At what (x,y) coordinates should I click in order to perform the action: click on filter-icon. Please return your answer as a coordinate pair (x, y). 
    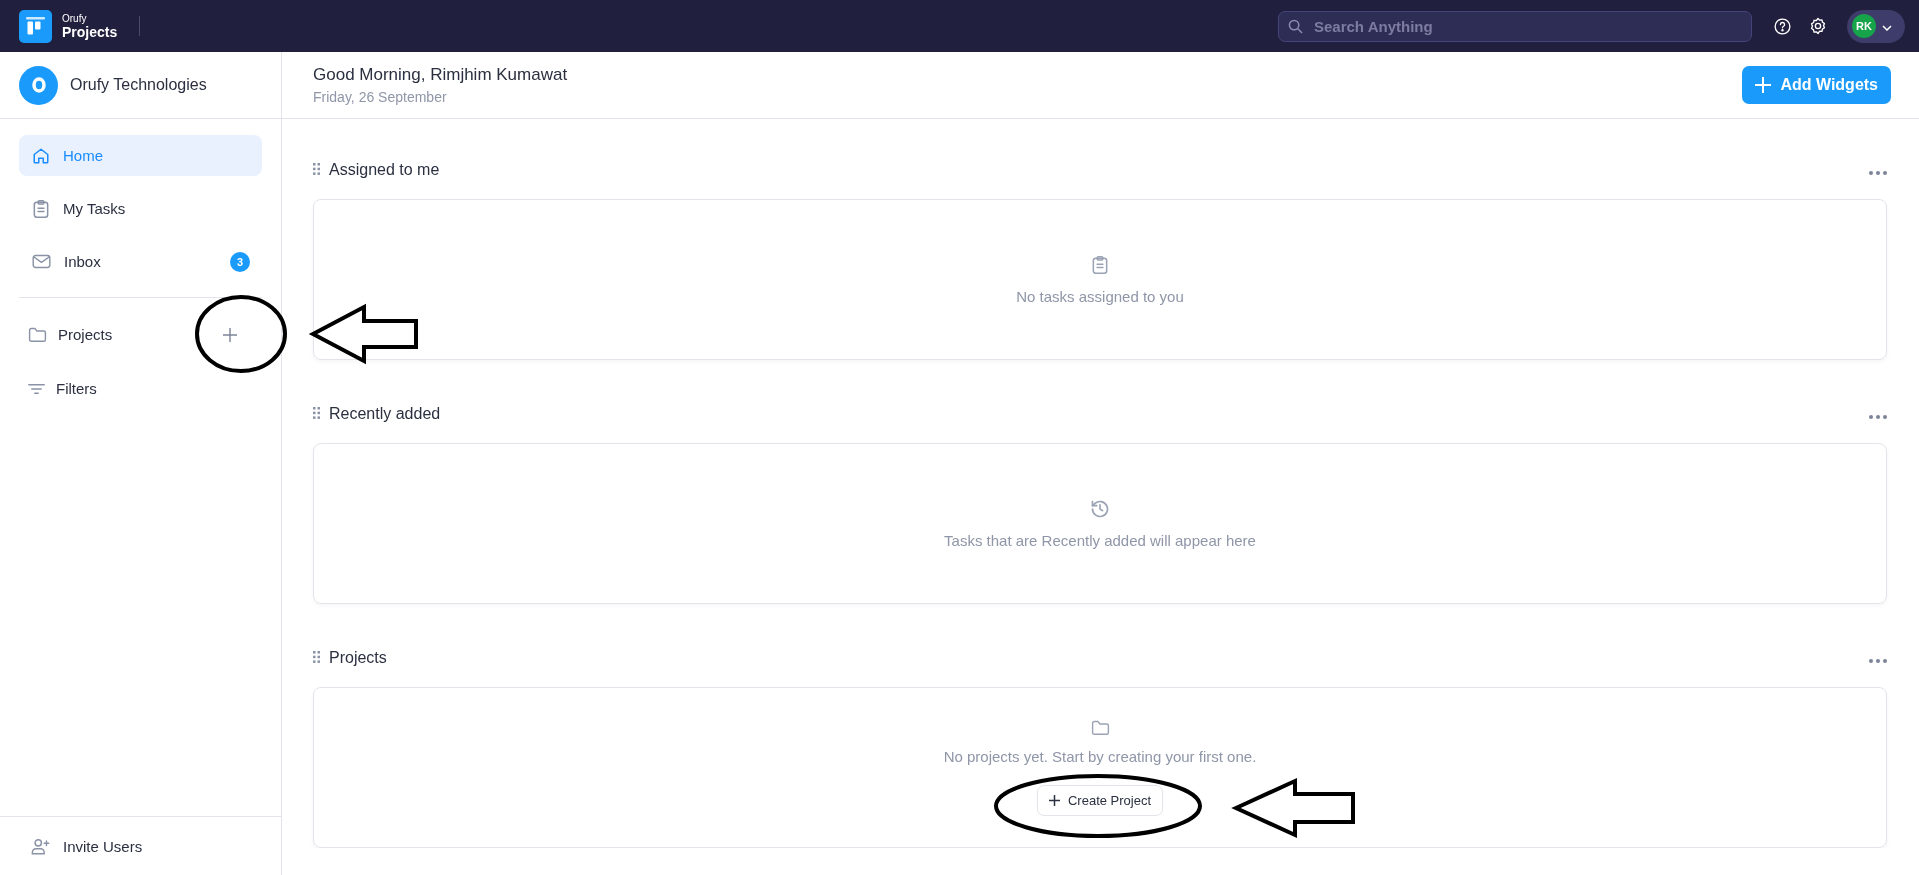
    Looking at the image, I should click on (36, 388).